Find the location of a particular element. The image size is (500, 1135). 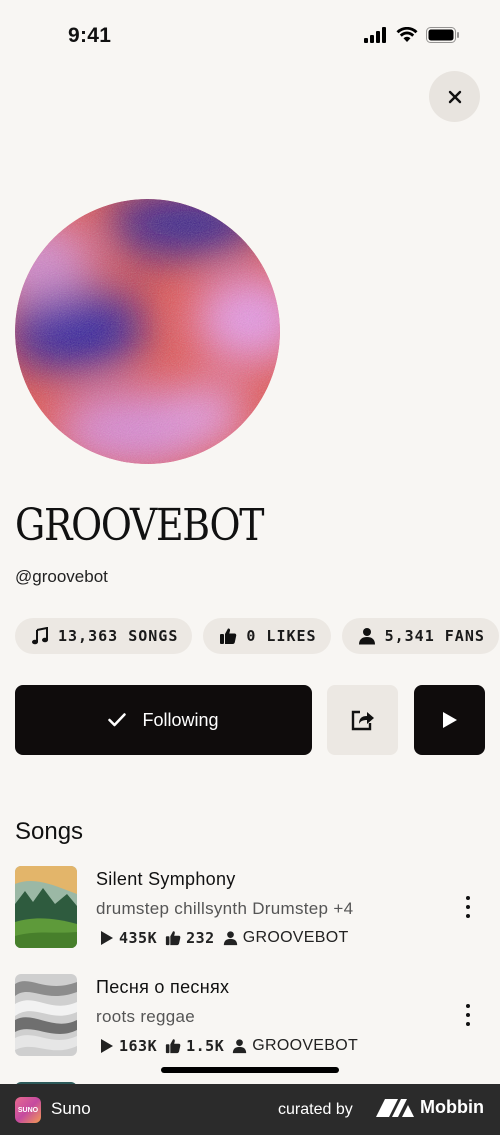

signal-icon is located at coordinates (375, 35).